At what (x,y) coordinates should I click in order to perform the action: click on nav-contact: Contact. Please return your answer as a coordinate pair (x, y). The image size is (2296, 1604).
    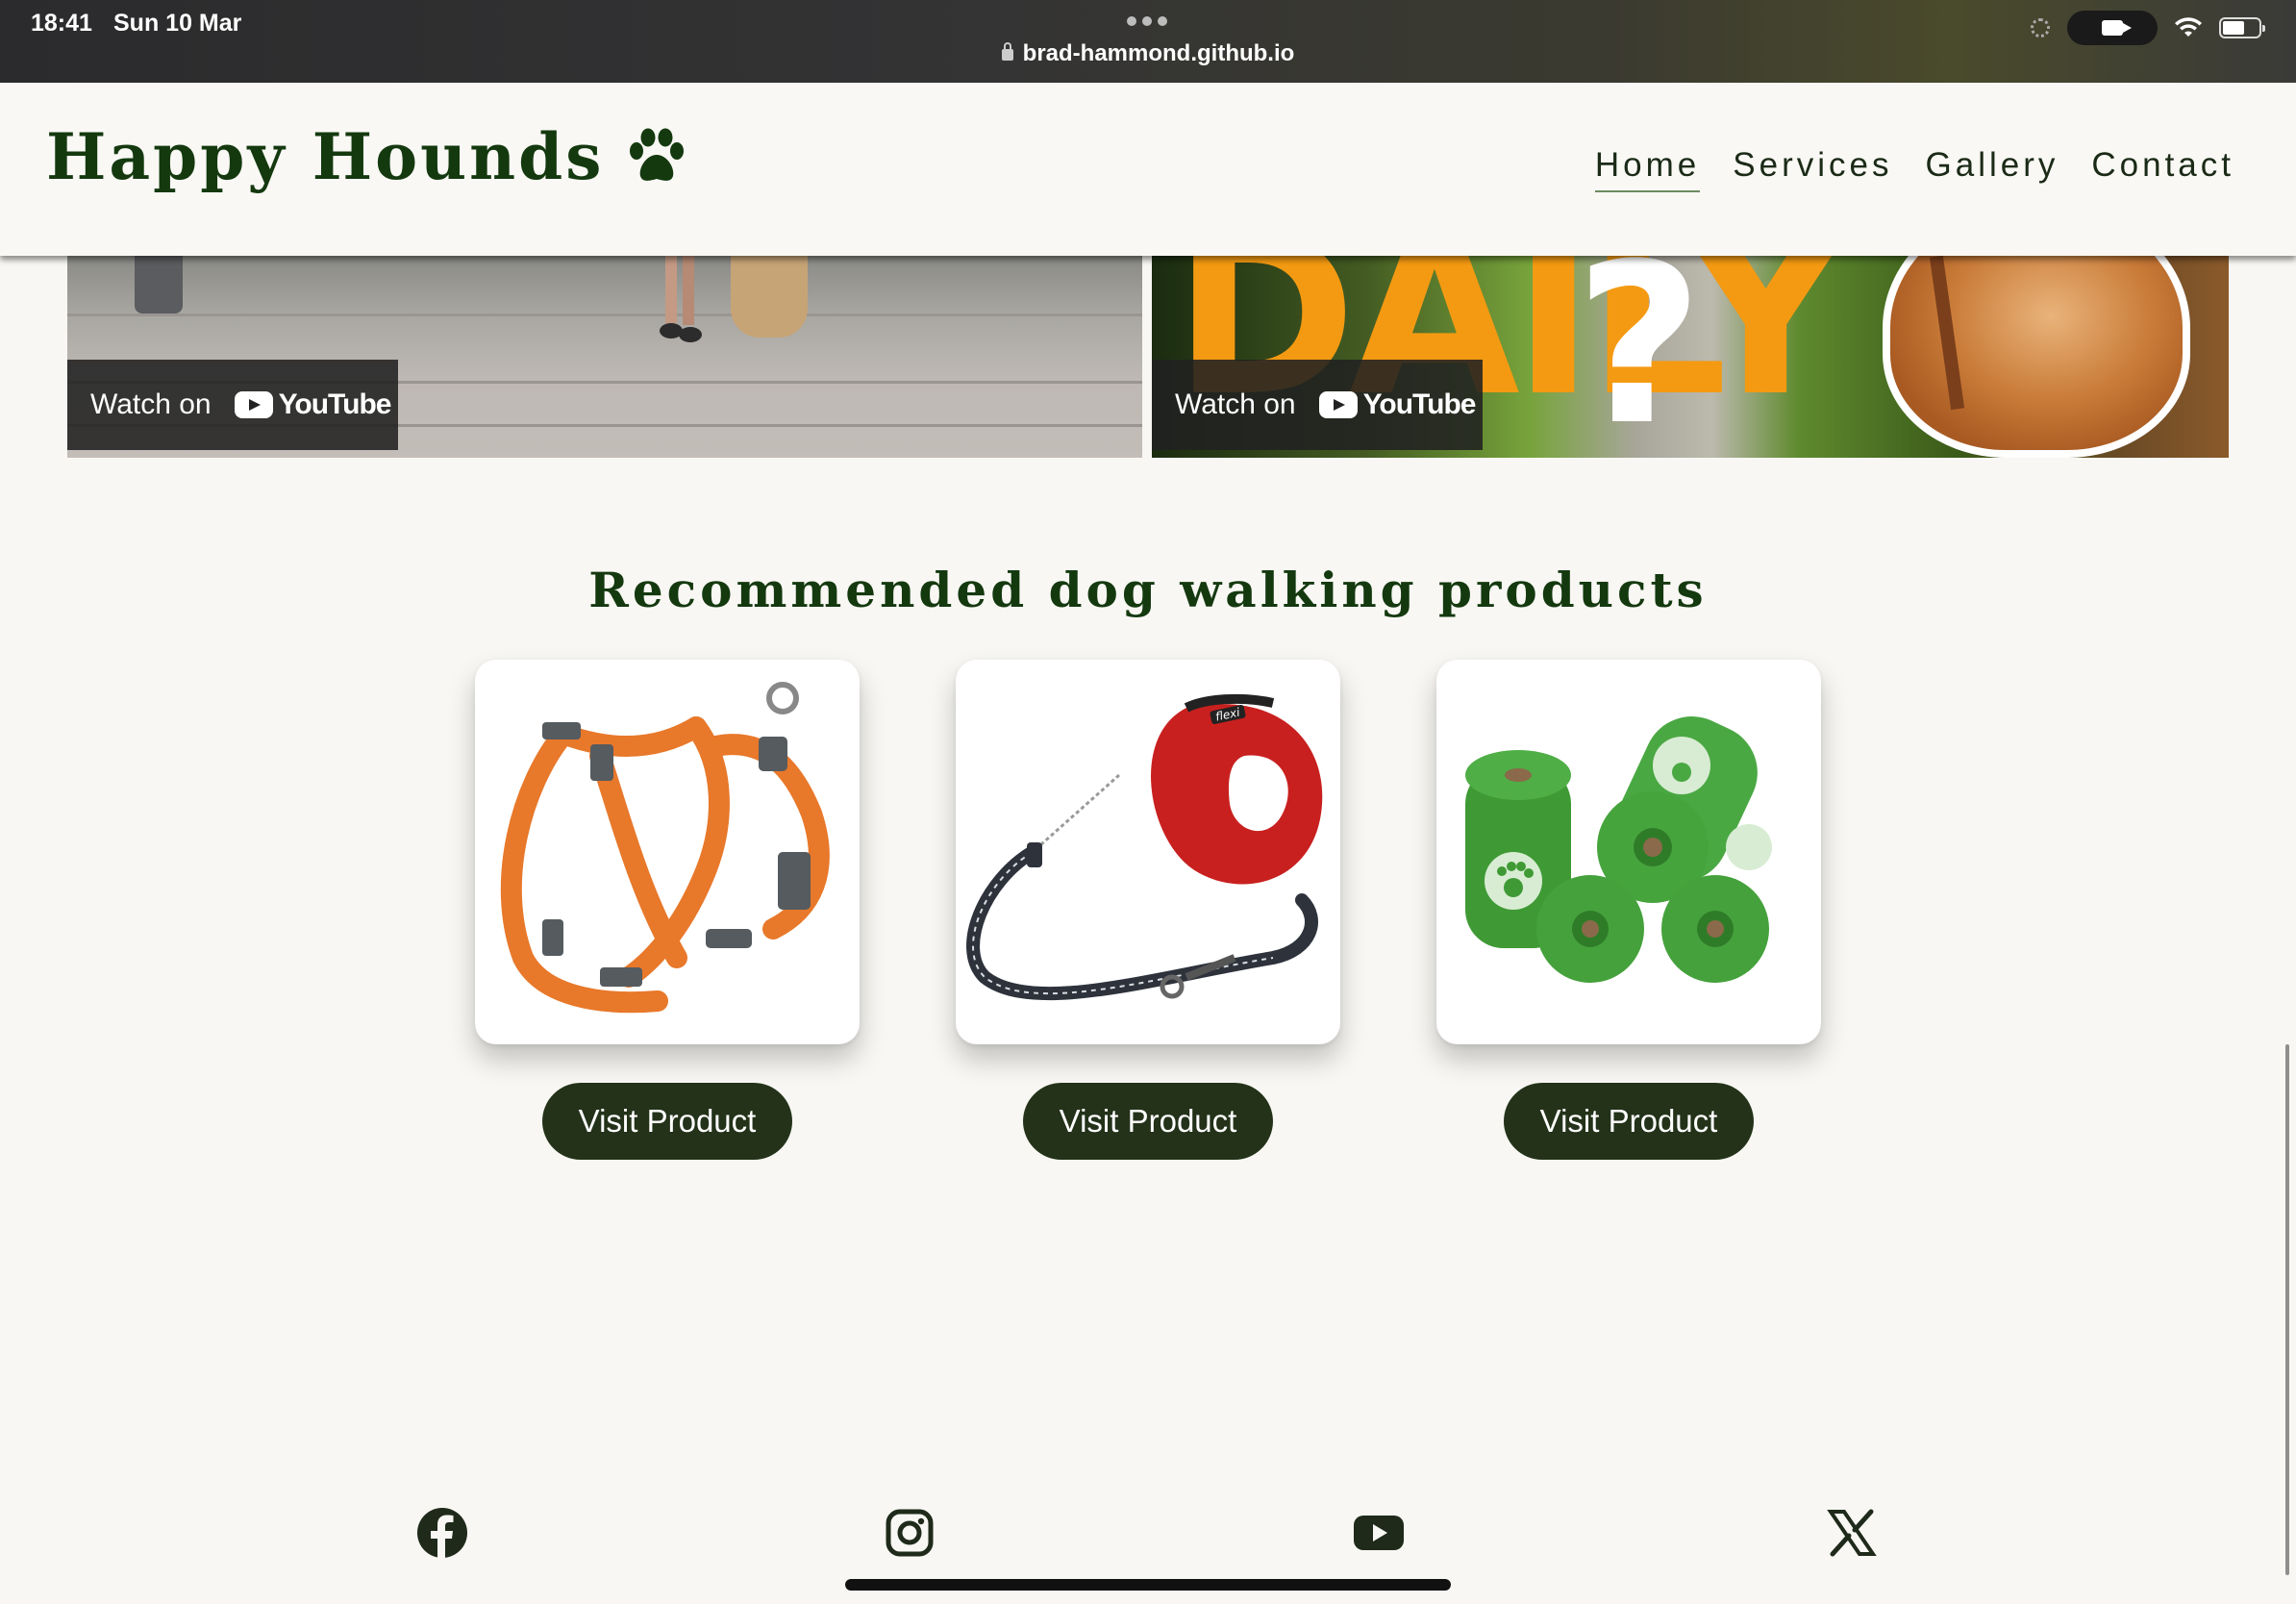
    Looking at the image, I should click on (2162, 169).